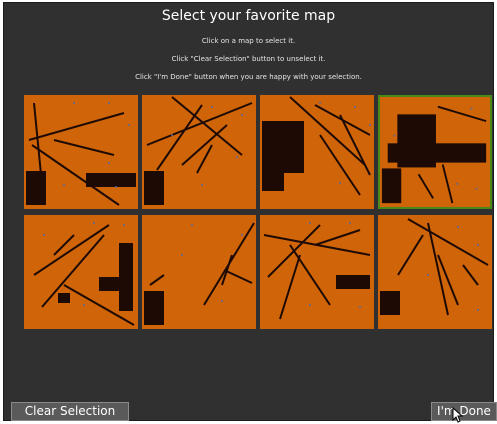 This screenshot has width=497, height=424. Describe the element at coordinates (84, 274) in the screenshot. I see `map-5-layout` at that location.